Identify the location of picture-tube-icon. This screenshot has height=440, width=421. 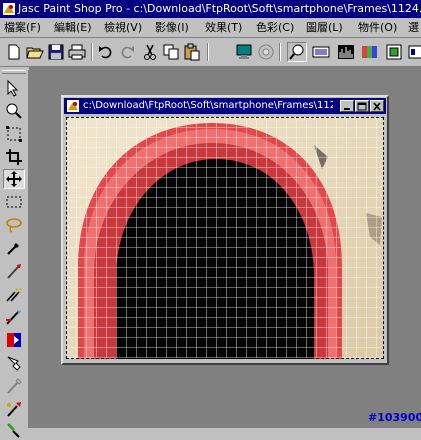
(14, 409).